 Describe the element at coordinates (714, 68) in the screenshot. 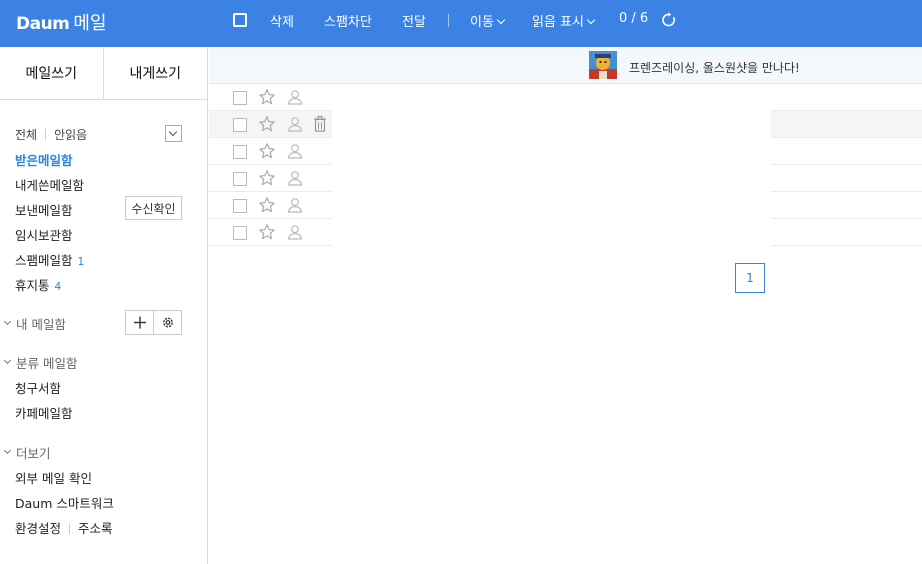

I see `promo-text: 프렌즈레이싱, 올스원샷을 만나다!` at that location.